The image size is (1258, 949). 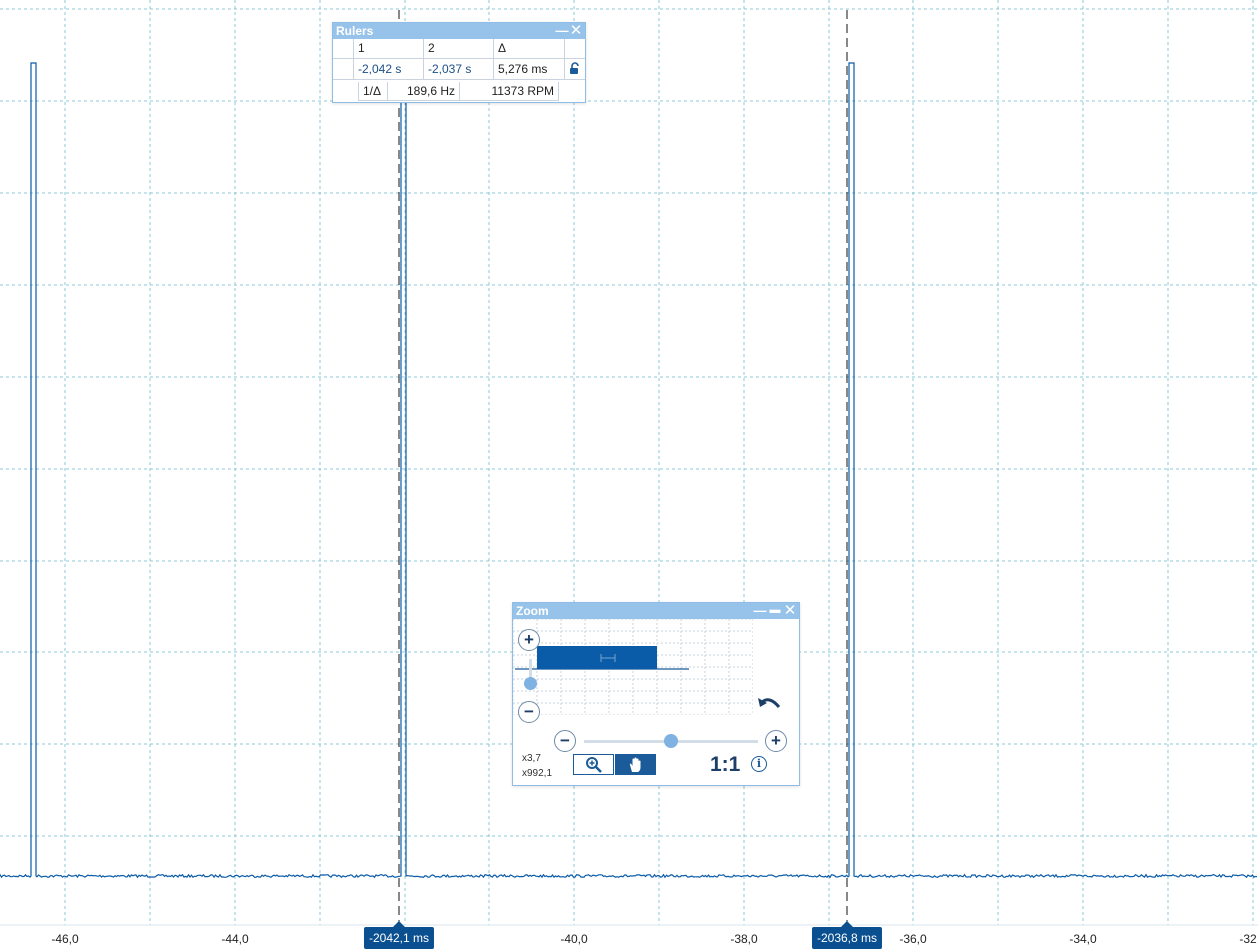 What do you see at coordinates (597, 657) in the screenshot?
I see `overview-viewport` at bounding box center [597, 657].